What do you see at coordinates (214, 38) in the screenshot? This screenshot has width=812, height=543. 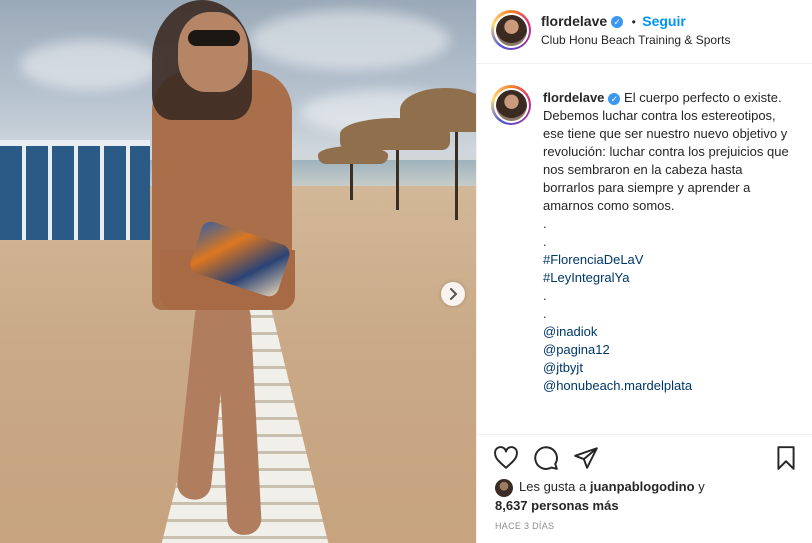 I see `sunglasses` at bounding box center [214, 38].